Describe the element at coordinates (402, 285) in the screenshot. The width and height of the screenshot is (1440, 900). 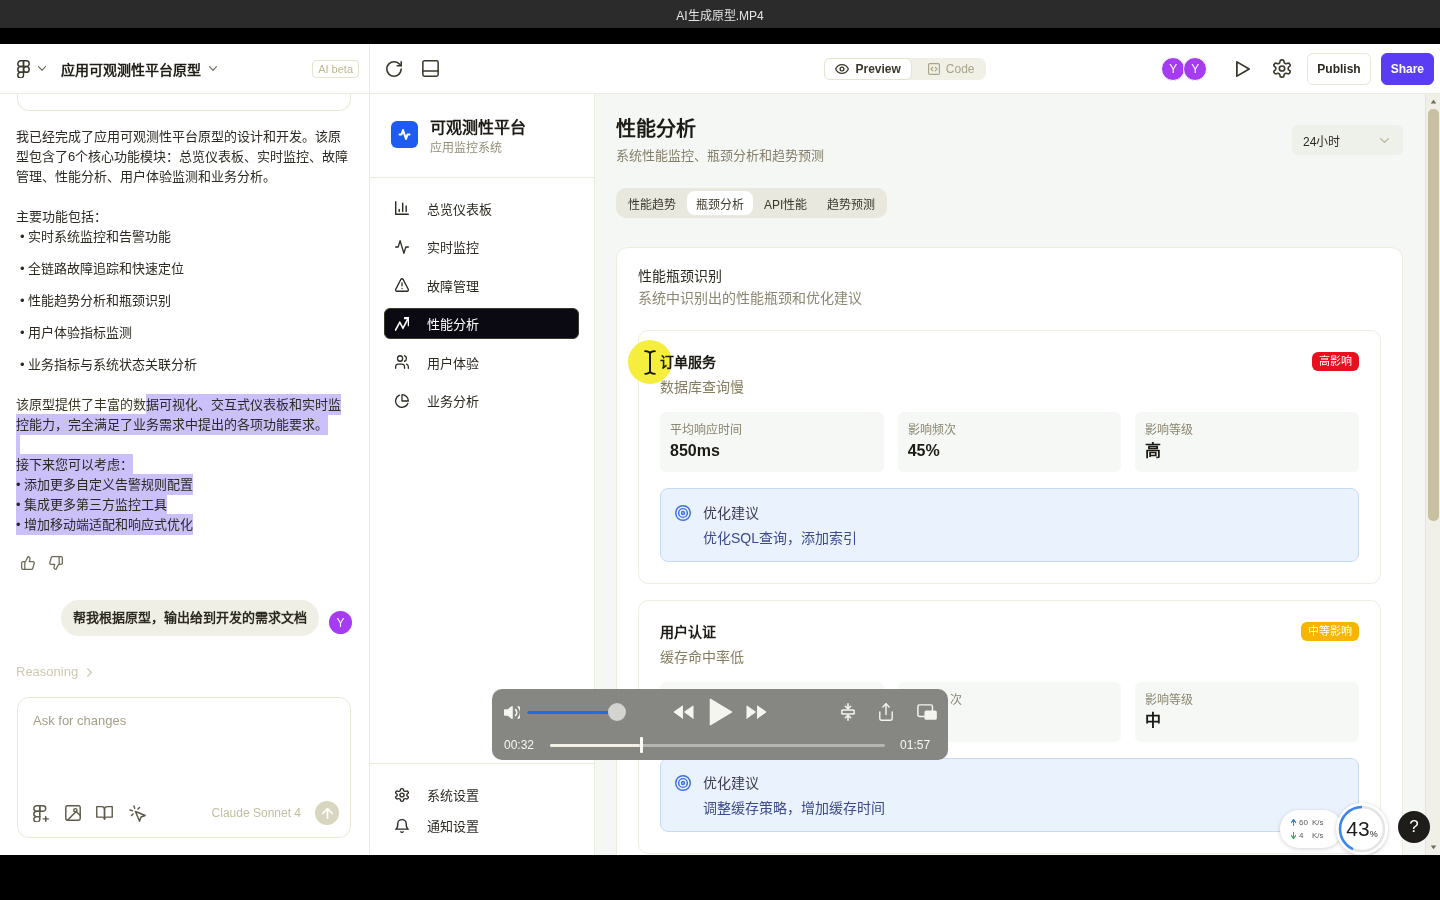
I see `warning-icon` at that location.